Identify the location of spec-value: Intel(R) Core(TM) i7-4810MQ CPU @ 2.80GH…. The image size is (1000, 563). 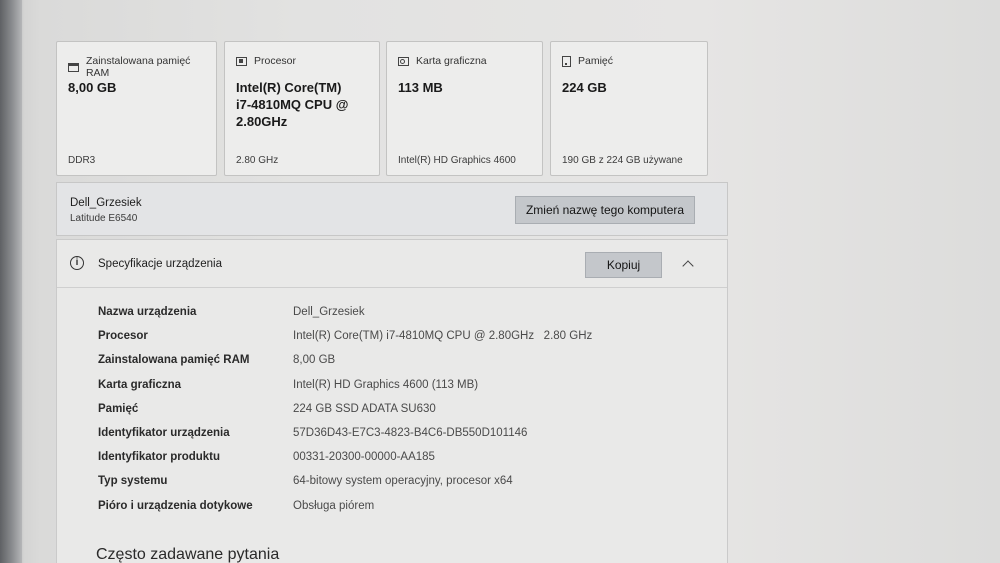
(443, 336).